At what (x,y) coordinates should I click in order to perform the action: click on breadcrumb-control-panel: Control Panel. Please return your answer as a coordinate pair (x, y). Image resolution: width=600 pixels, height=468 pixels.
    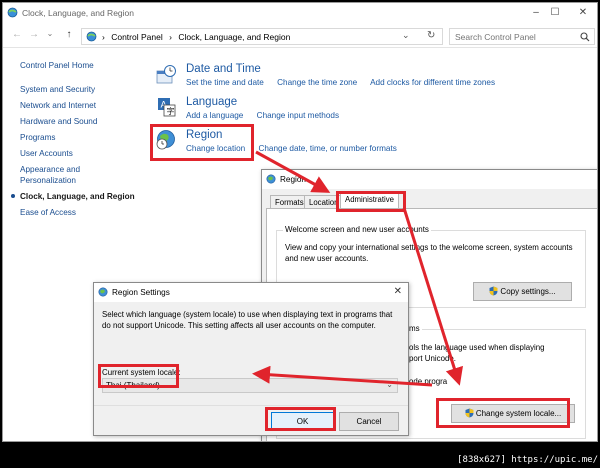
    Looking at the image, I should click on (137, 37).